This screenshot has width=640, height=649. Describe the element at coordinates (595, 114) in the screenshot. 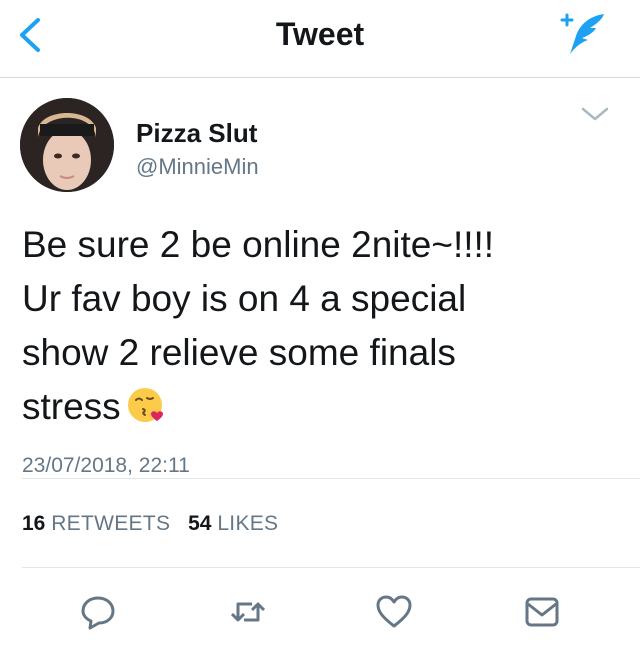

I see `chevron-down-icon` at that location.